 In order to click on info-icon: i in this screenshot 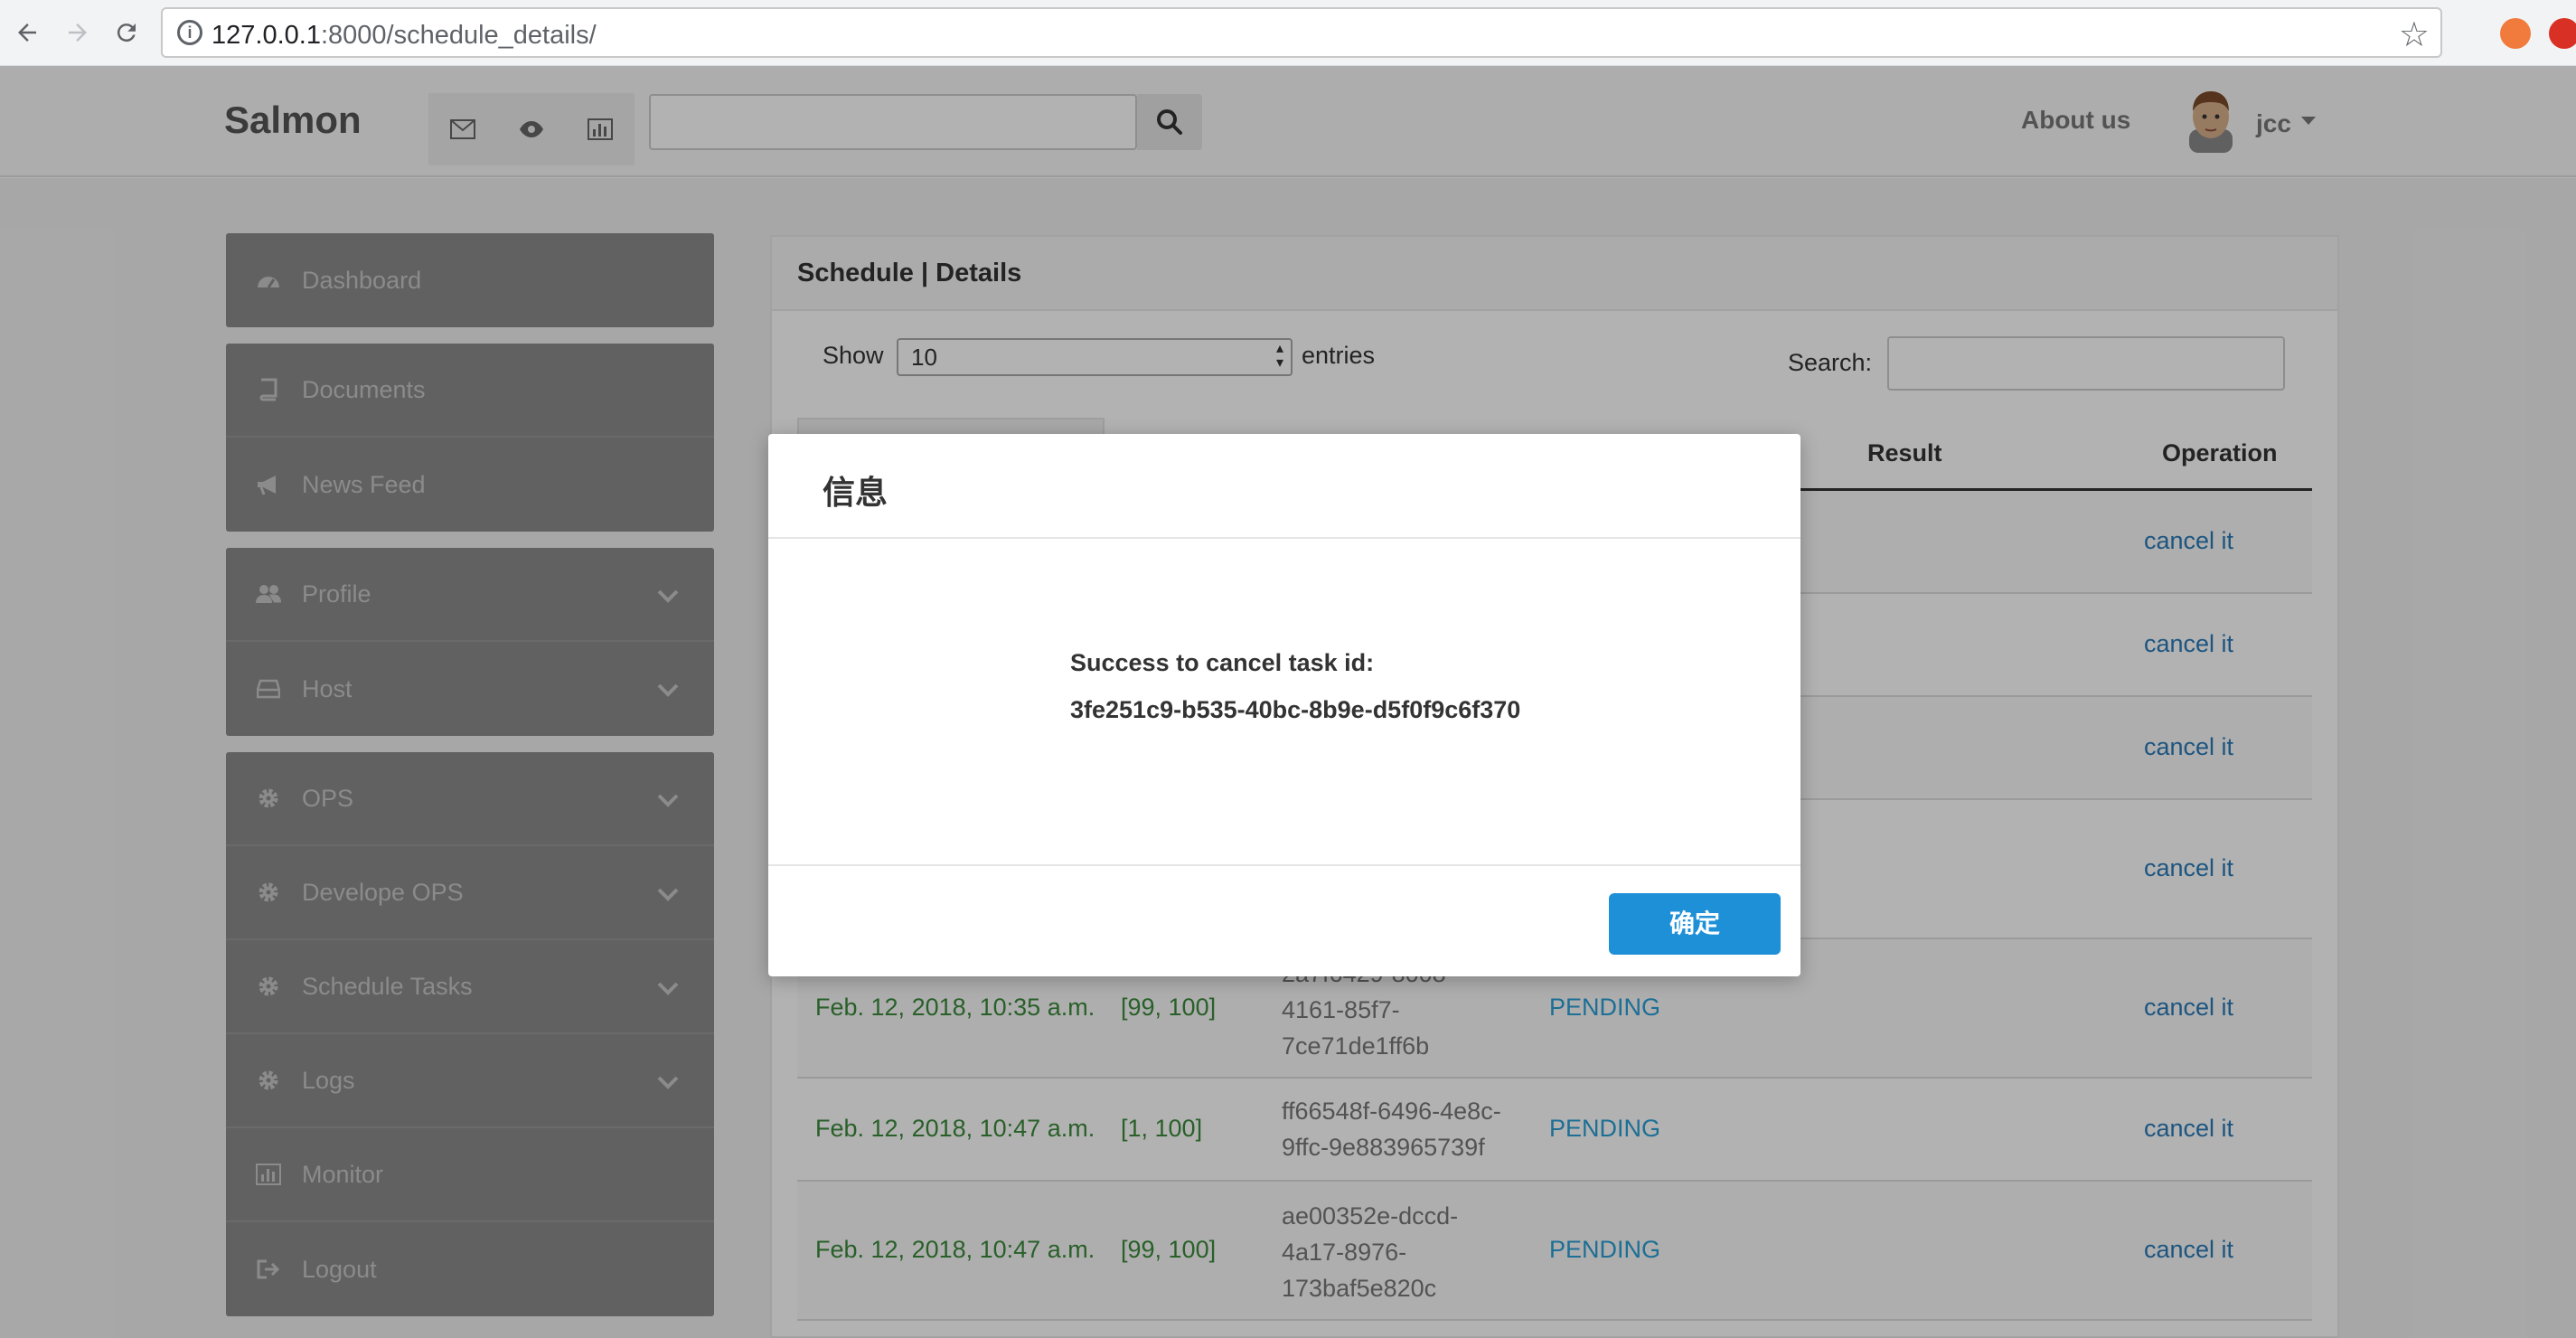, I will do `click(189, 32)`.